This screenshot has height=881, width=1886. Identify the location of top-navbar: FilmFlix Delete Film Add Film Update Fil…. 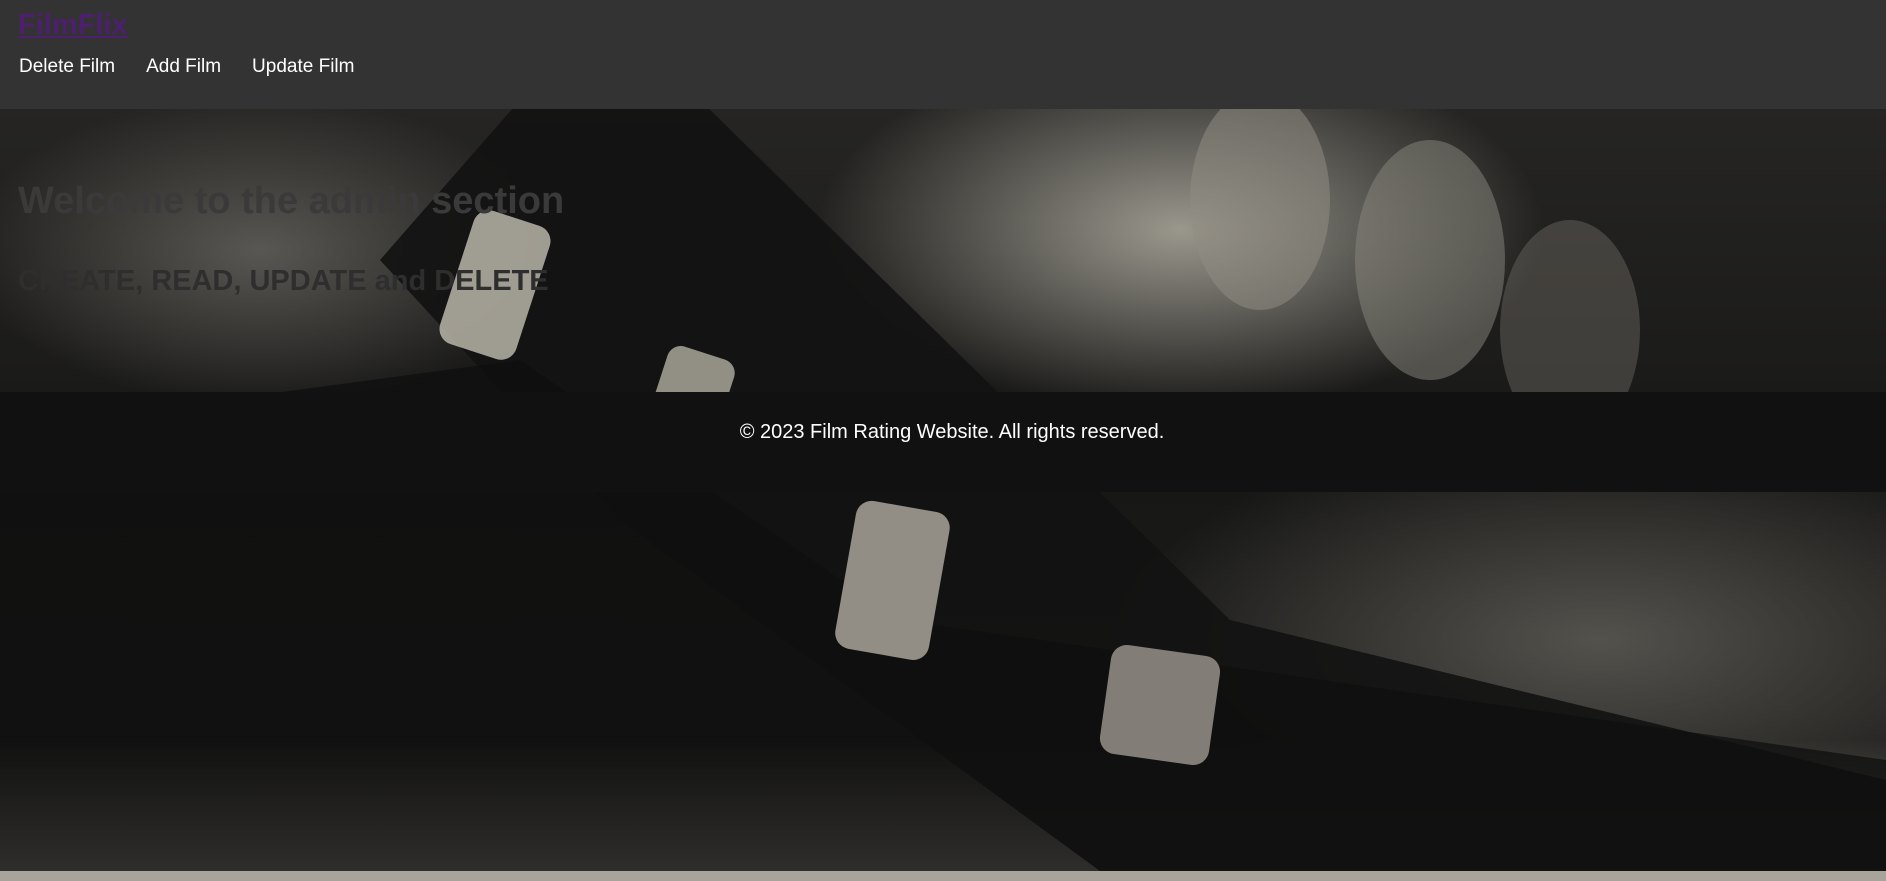
(943, 54).